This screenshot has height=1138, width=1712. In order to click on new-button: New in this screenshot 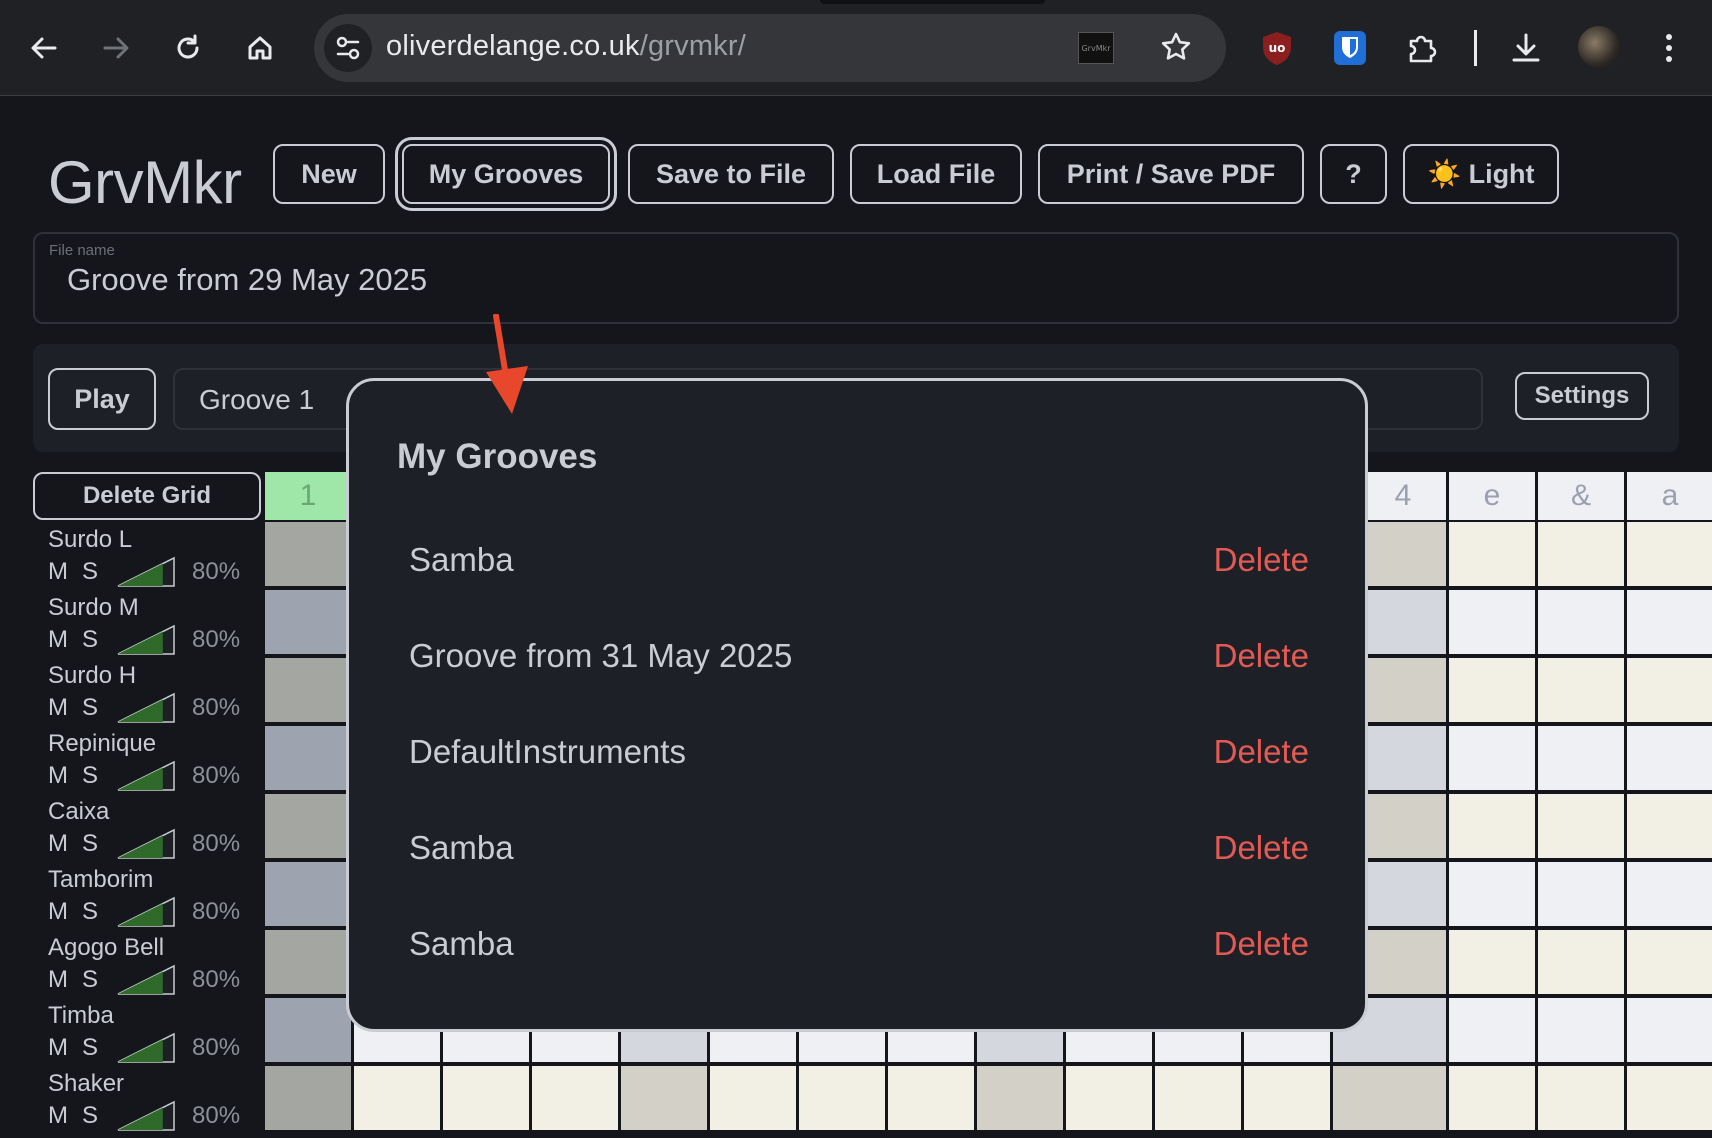, I will do `click(329, 174)`.